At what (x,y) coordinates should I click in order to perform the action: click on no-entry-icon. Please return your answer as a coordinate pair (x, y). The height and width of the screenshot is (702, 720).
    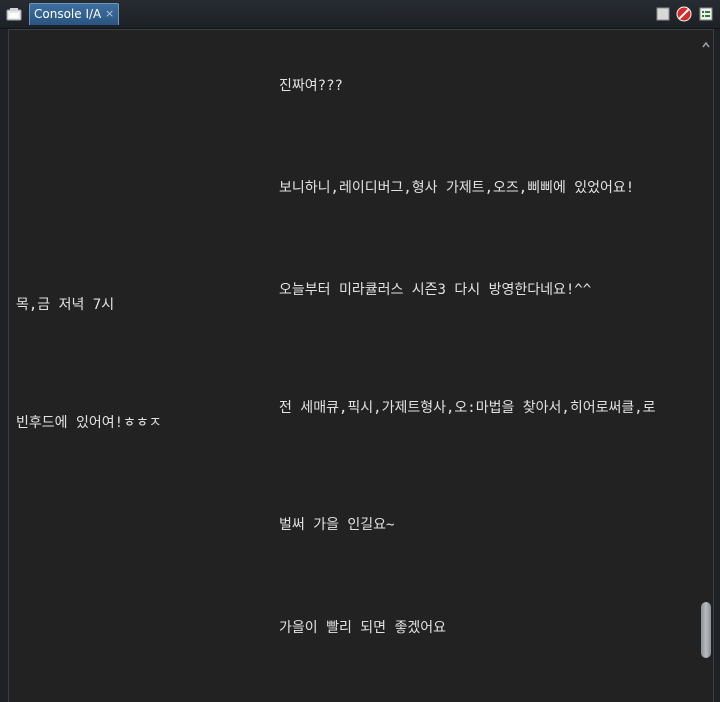
    Looking at the image, I should click on (684, 14).